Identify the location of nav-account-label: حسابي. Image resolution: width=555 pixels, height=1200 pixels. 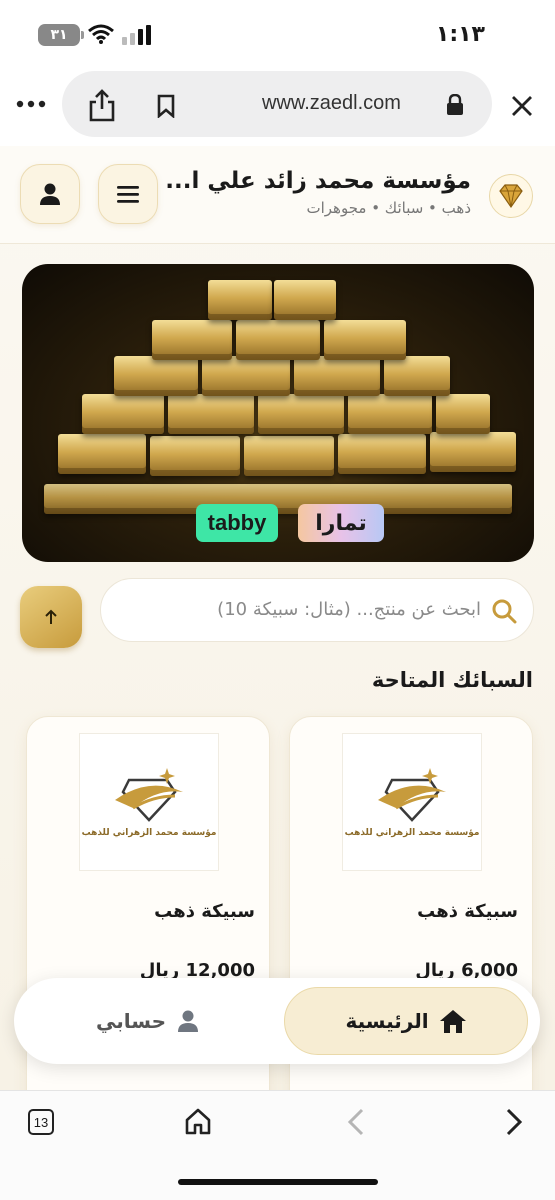
(131, 1021).